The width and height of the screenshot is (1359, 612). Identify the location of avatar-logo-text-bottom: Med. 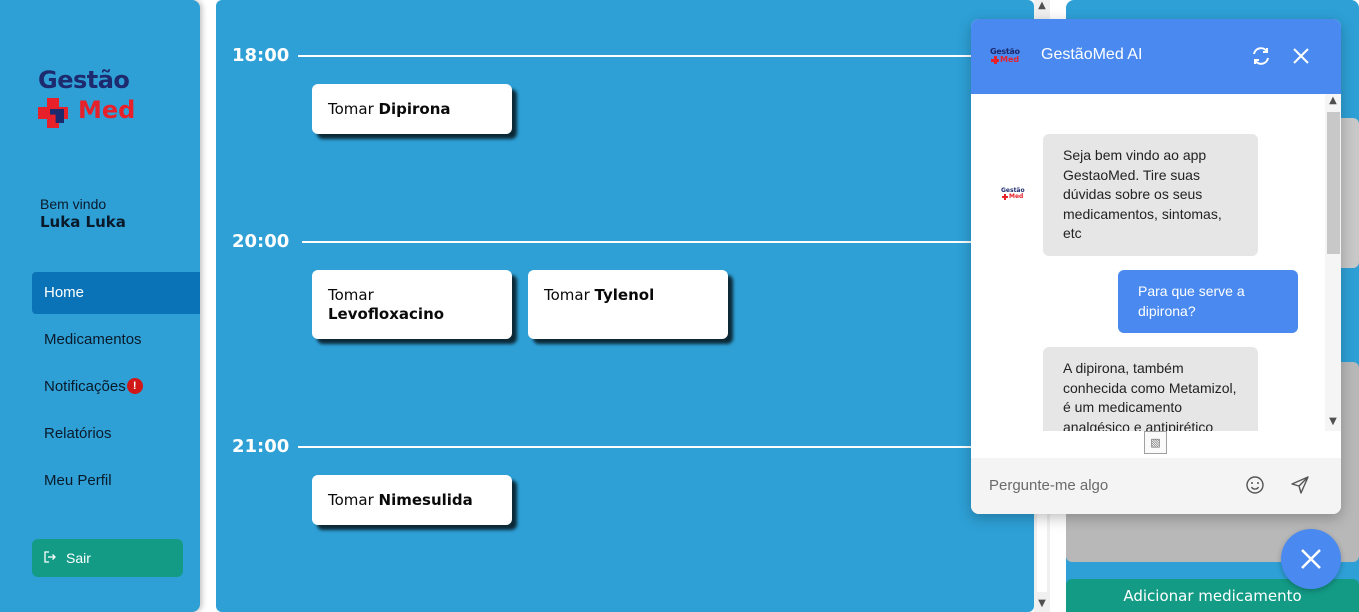
(1016, 196).